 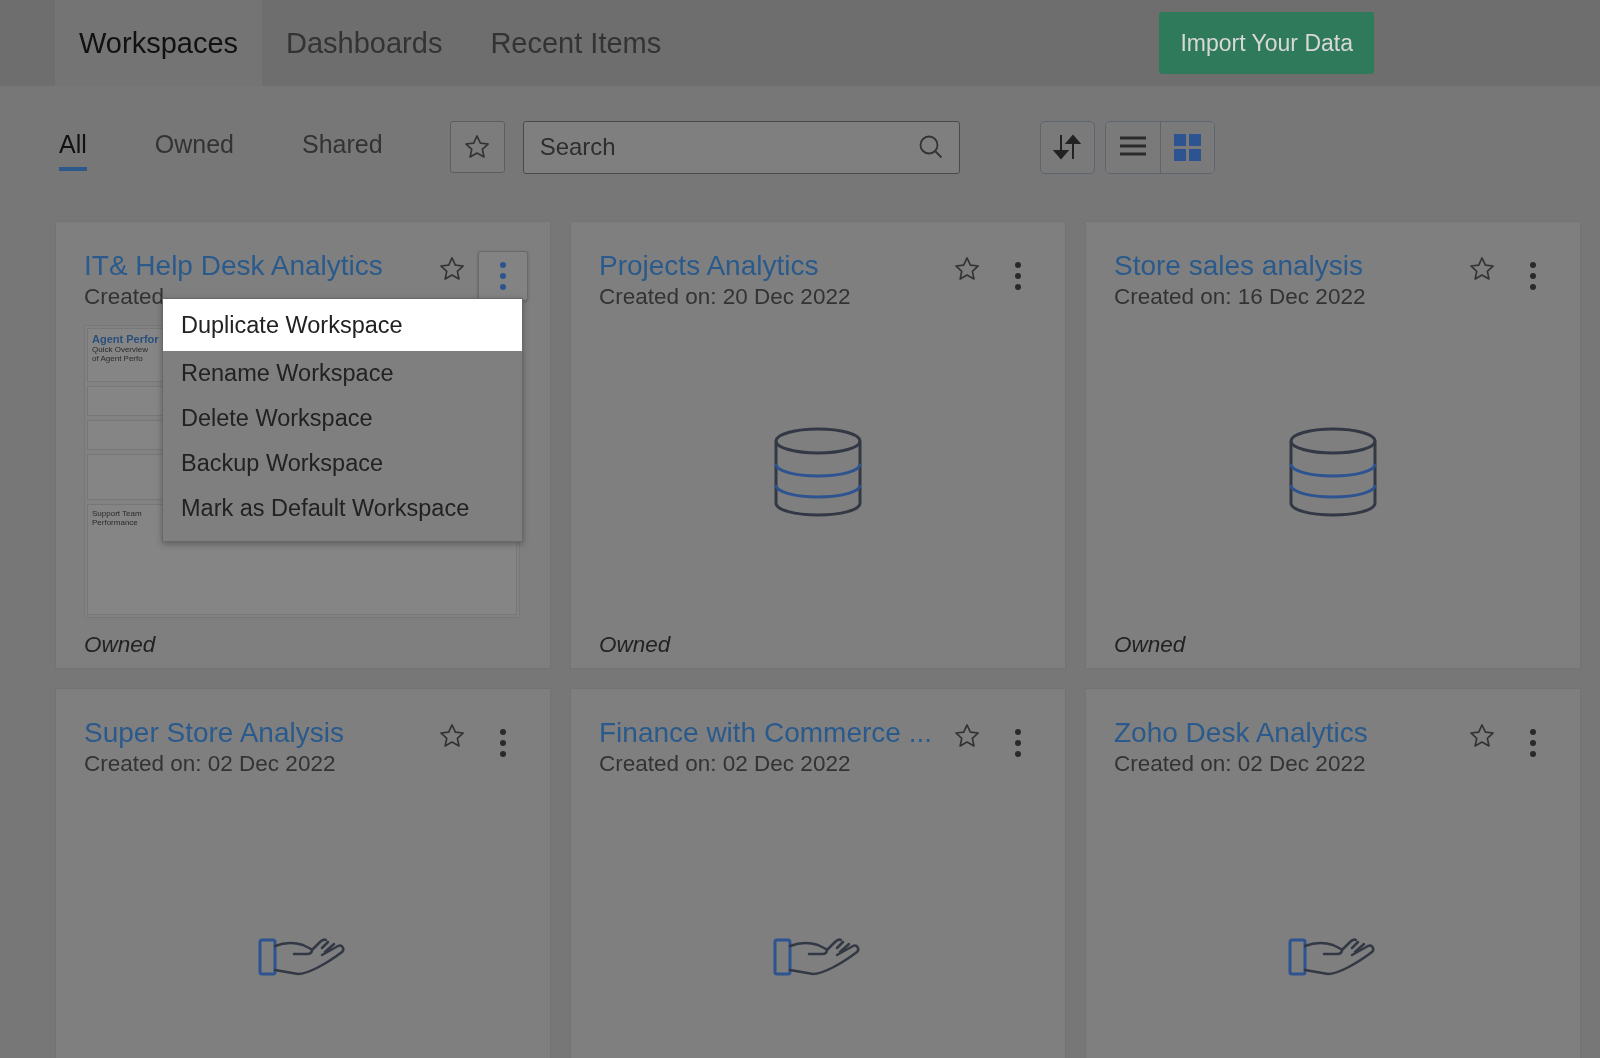 I want to click on grid-view-button, so click(x=1186, y=147).